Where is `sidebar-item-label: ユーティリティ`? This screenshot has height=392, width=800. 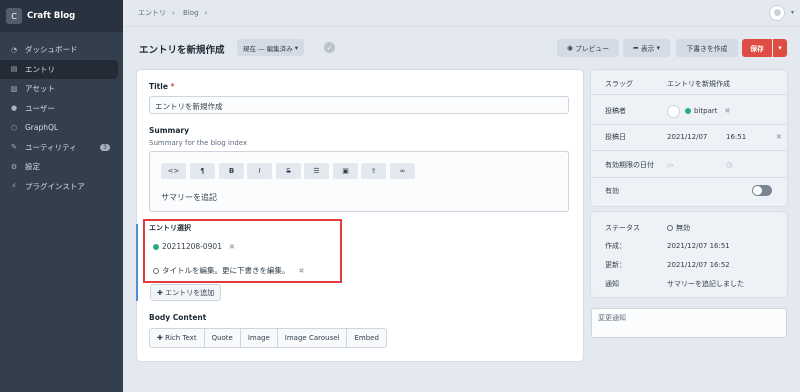 sidebar-item-label: ユーティリティ is located at coordinates (51, 147).